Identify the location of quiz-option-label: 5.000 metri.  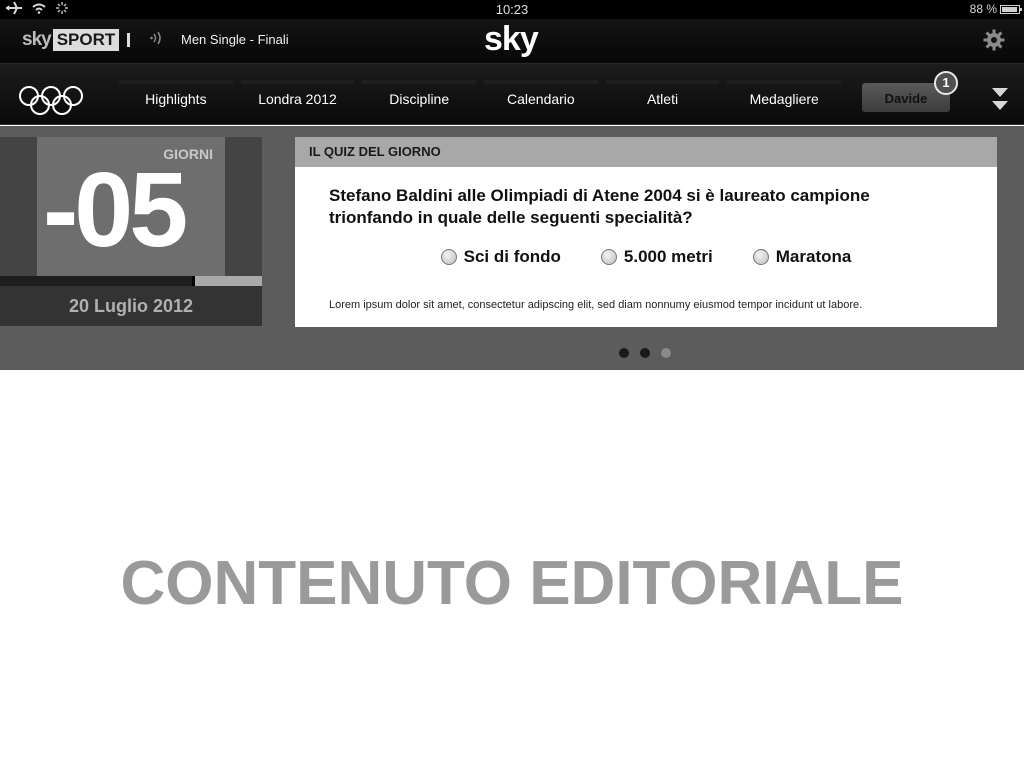
(668, 256).